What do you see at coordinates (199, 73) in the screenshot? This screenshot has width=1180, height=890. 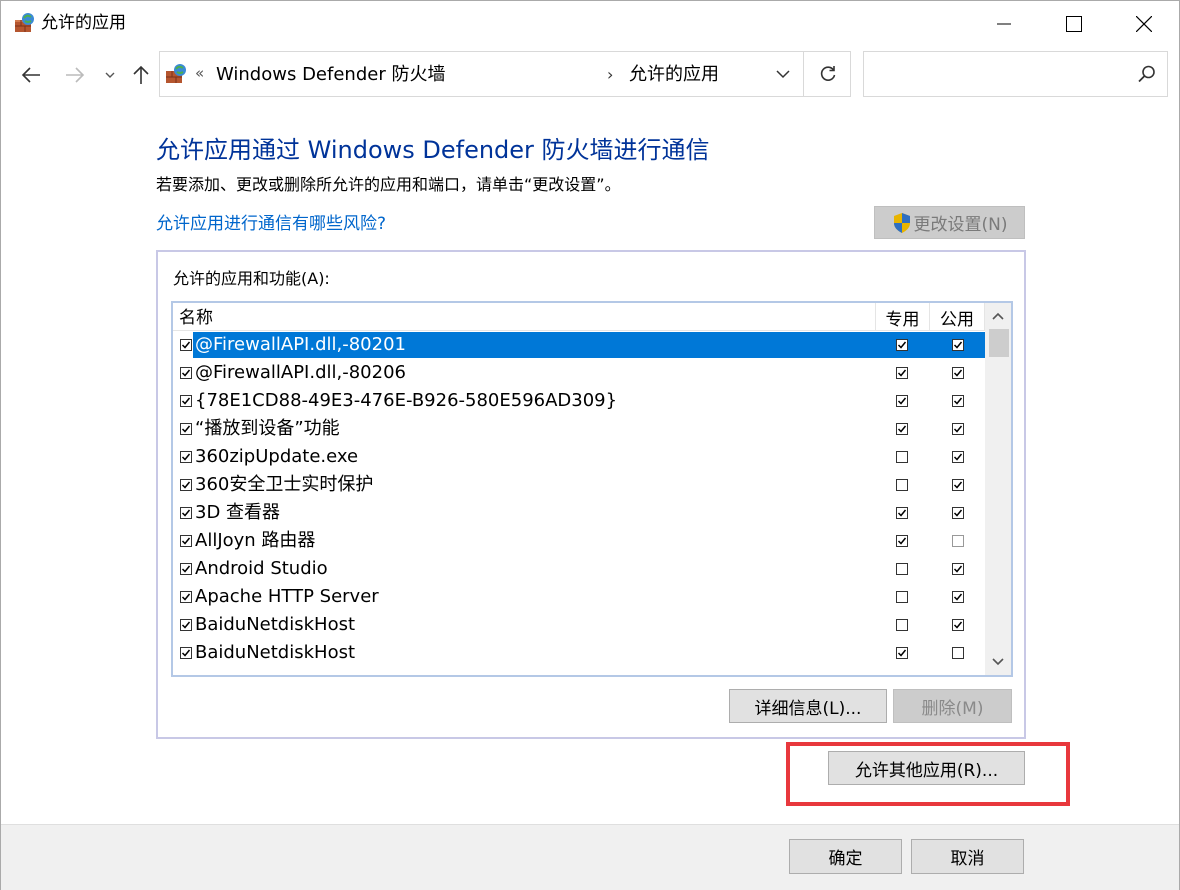 I see `breadcrumb-overflow: «` at bounding box center [199, 73].